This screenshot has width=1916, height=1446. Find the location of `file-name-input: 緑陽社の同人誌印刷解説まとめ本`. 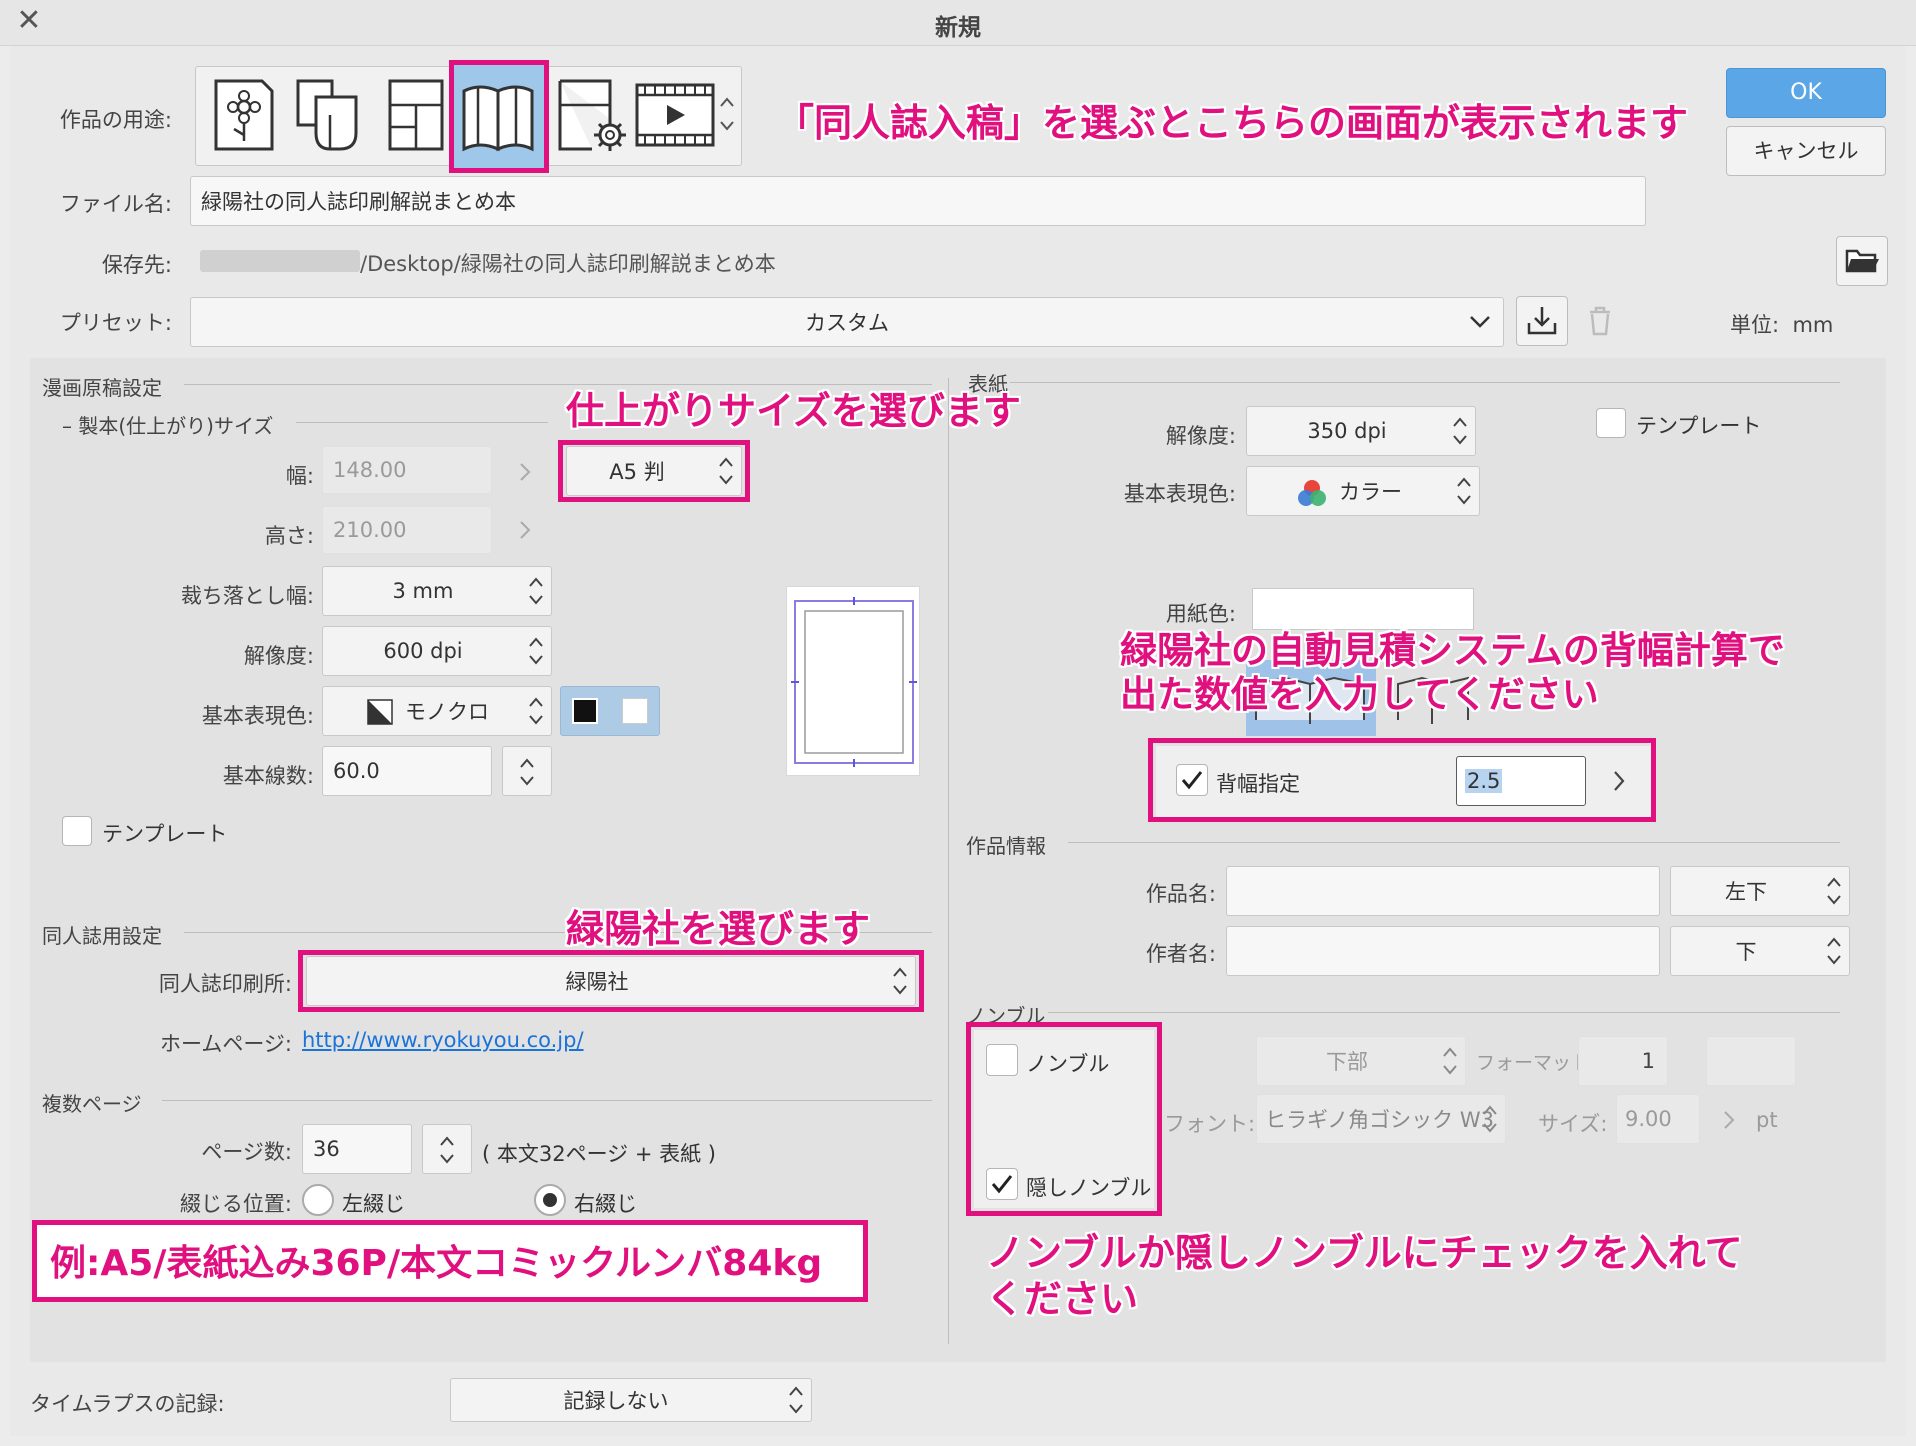

file-name-input: 緑陽社の同人誌印刷解説まとめ本 is located at coordinates (918, 201).